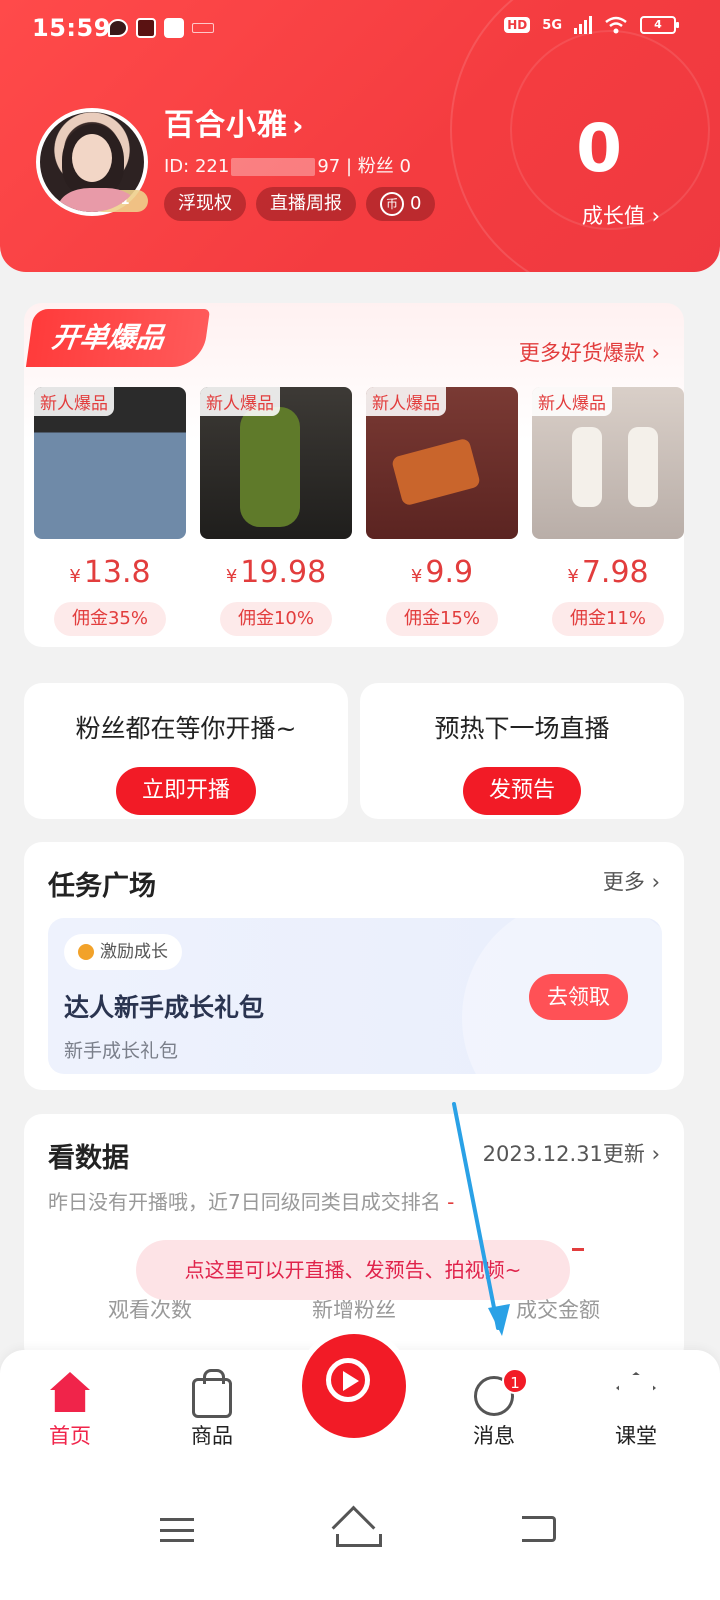  Describe the element at coordinates (185, 791) in the screenshot. I see `start-live-button: 立即开播` at that location.